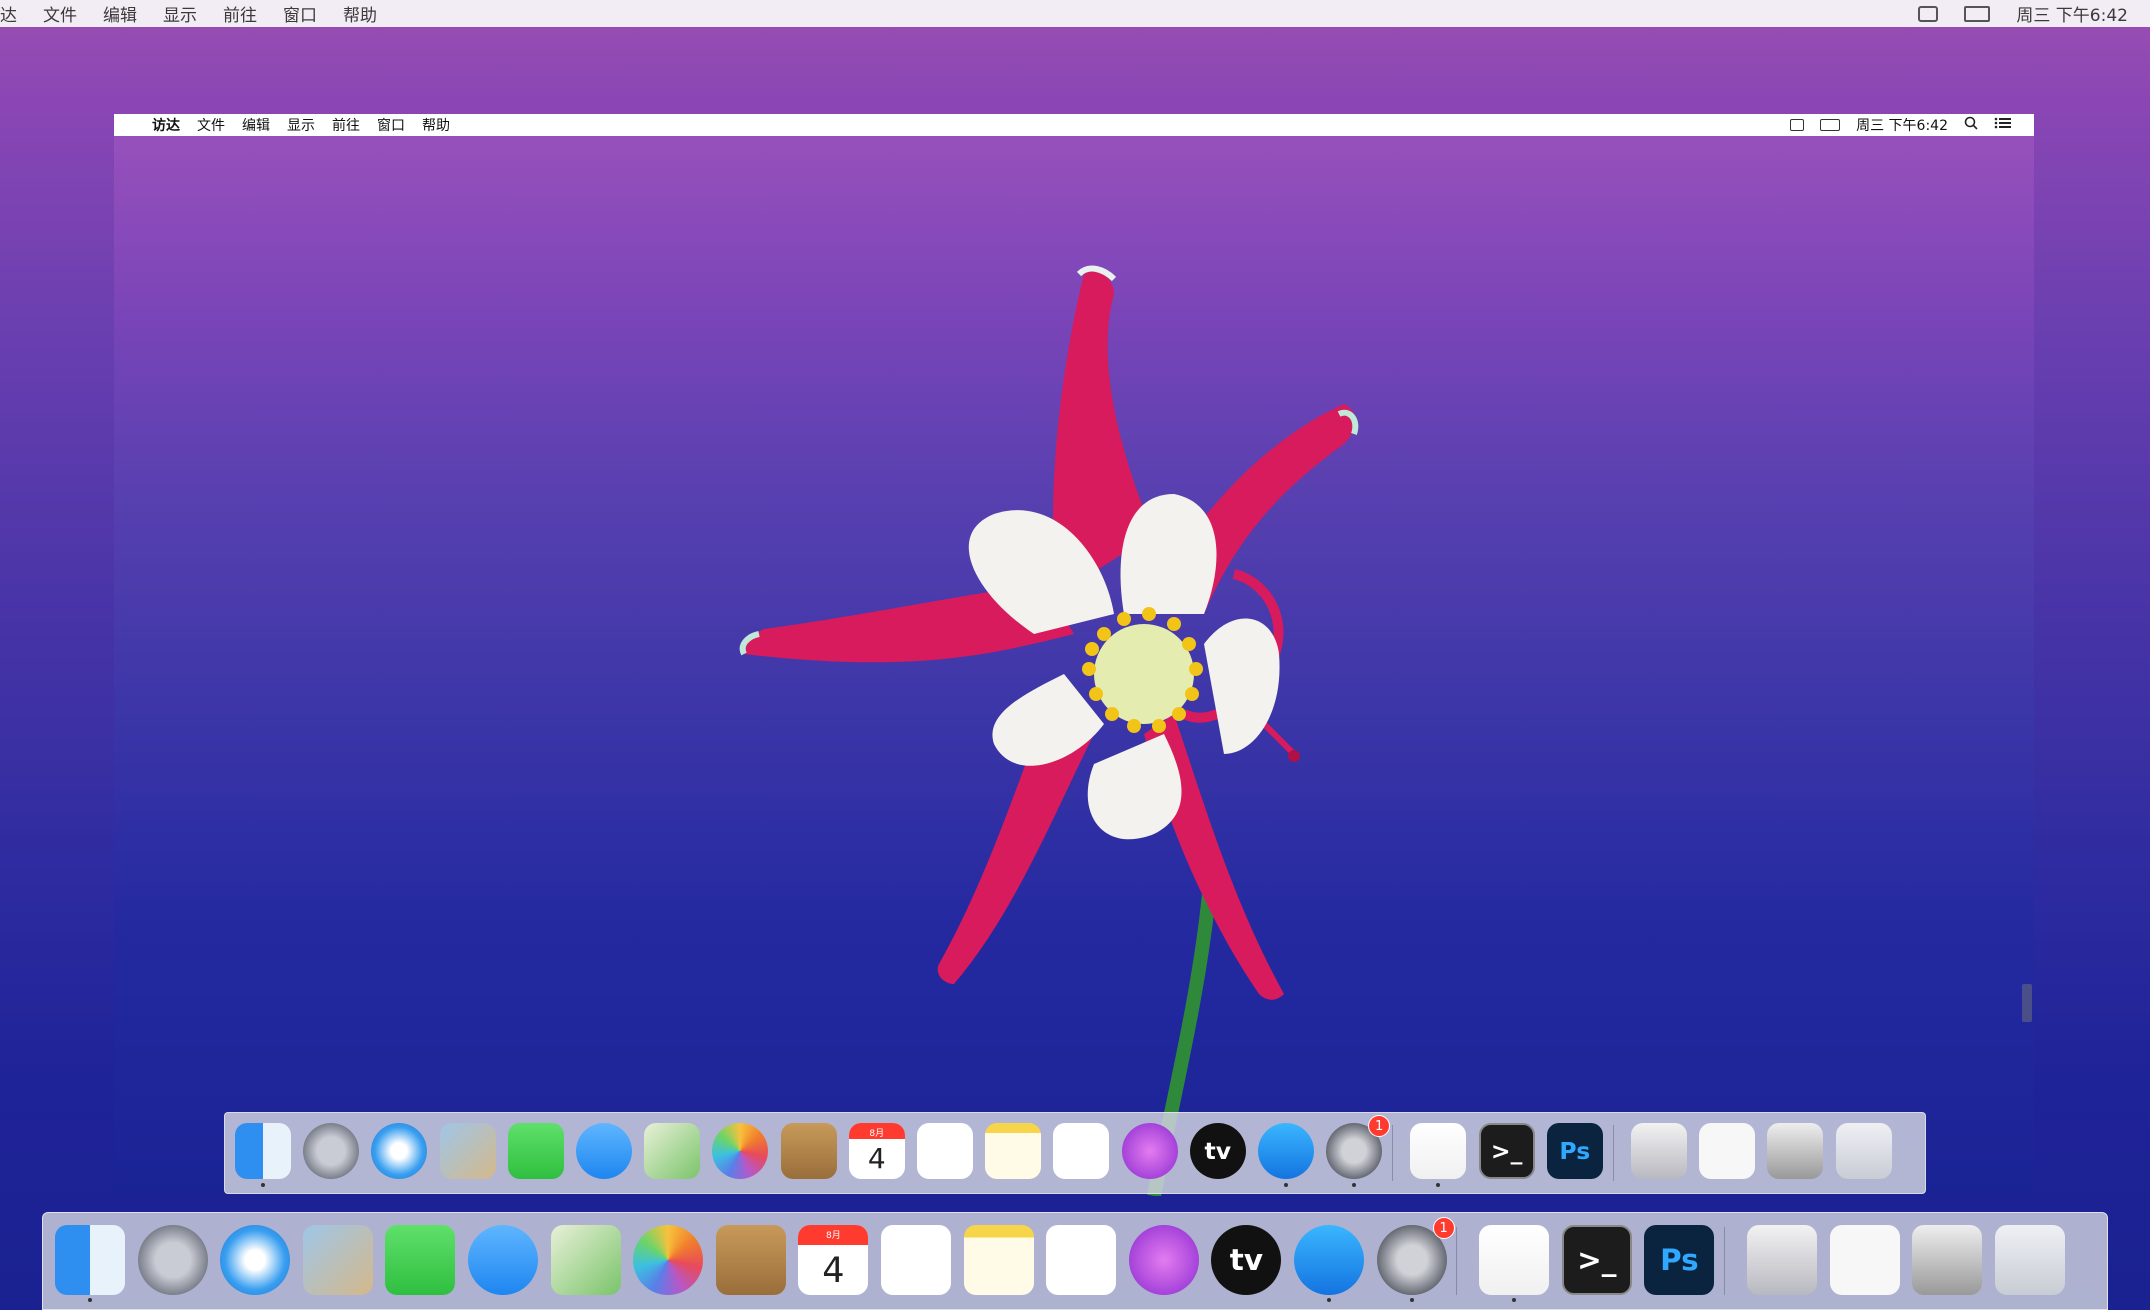 The width and height of the screenshot is (2150, 1310). What do you see at coordinates (1928, 13) in the screenshot?
I see `input-method-icon` at bounding box center [1928, 13].